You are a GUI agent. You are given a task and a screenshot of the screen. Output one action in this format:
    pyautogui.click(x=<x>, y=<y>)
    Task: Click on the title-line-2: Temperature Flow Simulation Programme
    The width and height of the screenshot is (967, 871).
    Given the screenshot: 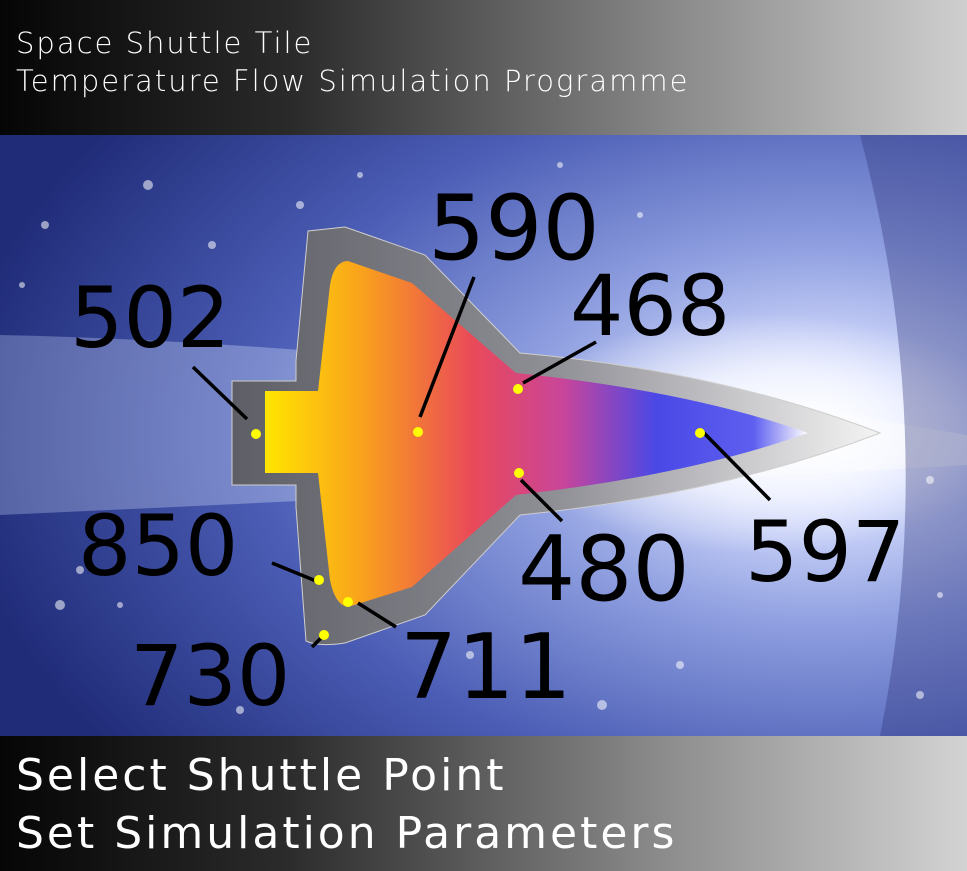 What is the action you would take?
    pyautogui.click(x=353, y=81)
    